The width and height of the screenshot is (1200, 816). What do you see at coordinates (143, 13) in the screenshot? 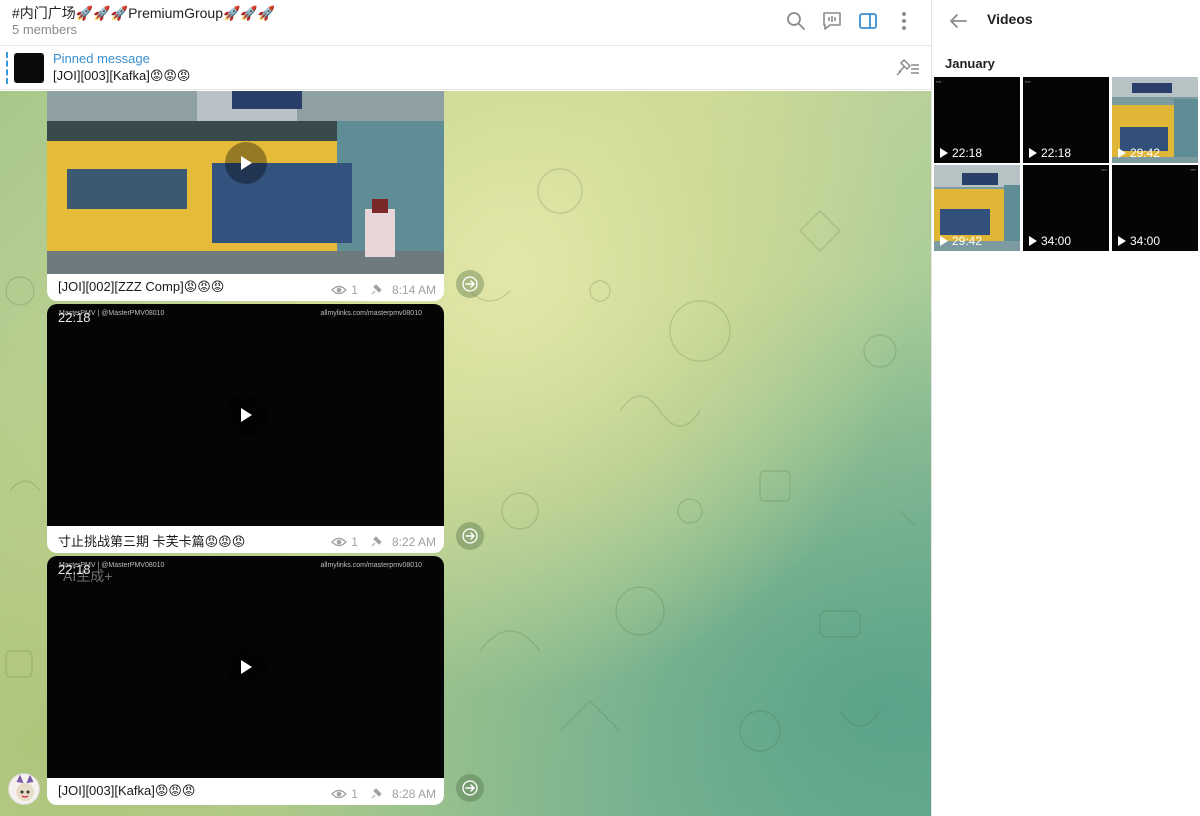
I see `chat-title: #内门广场🚀🚀🚀PremiumGroup🚀🚀🚀` at bounding box center [143, 13].